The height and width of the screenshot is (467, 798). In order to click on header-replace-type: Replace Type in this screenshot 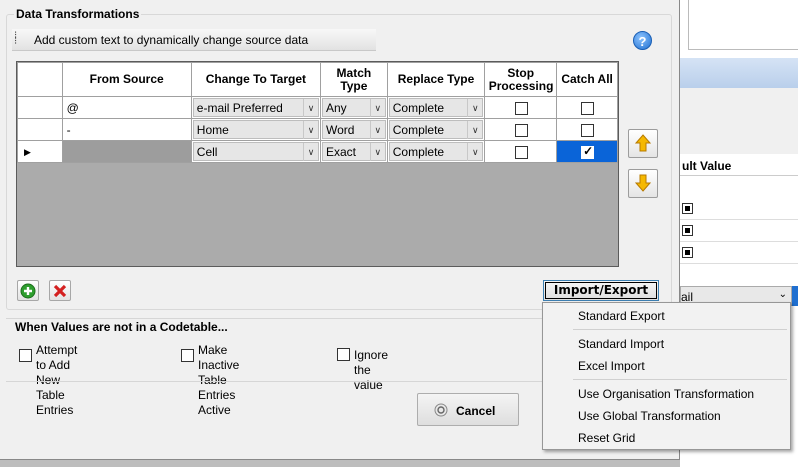, I will do `click(436, 79)`.